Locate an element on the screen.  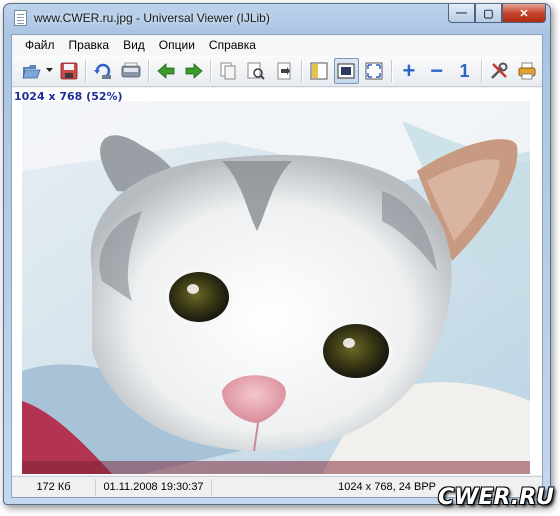
menu-help: Справка is located at coordinates (232, 45).